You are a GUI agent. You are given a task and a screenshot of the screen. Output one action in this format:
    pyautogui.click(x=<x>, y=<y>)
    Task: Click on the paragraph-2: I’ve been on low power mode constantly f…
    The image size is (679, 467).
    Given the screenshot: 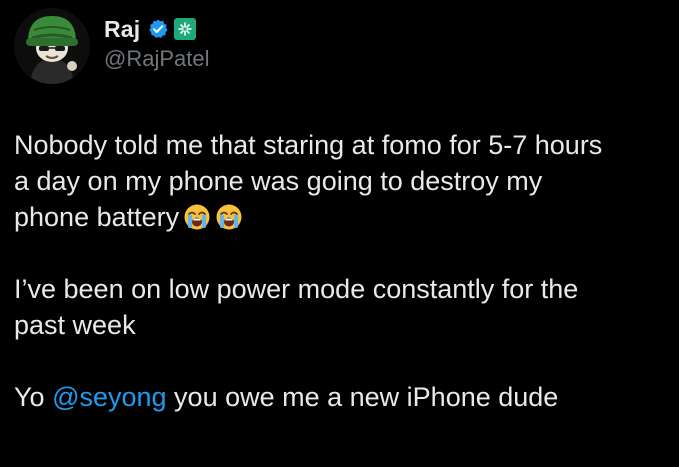 What is the action you would take?
    pyautogui.click(x=344, y=307)
    